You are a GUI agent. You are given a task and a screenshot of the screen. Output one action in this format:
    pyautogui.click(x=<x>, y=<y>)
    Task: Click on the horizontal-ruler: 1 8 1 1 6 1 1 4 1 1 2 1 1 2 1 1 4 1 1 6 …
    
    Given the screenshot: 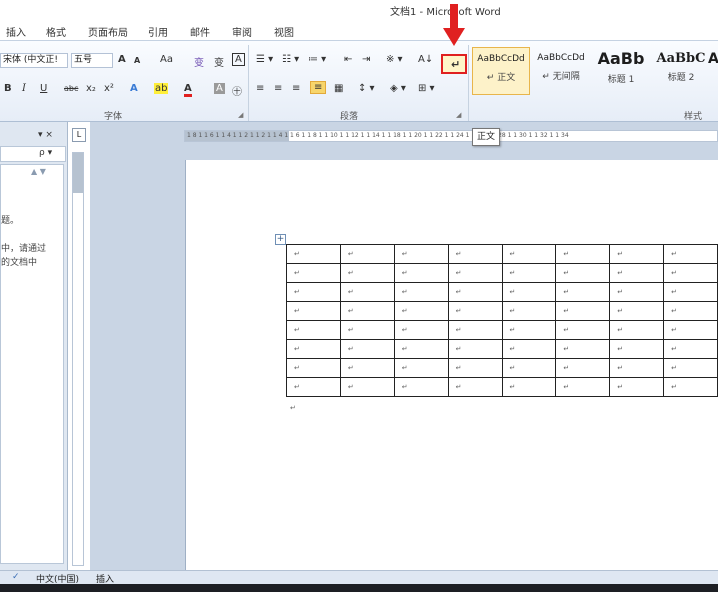 What is the action you would take?
    pyautogui.click(x=451, y=136)
    